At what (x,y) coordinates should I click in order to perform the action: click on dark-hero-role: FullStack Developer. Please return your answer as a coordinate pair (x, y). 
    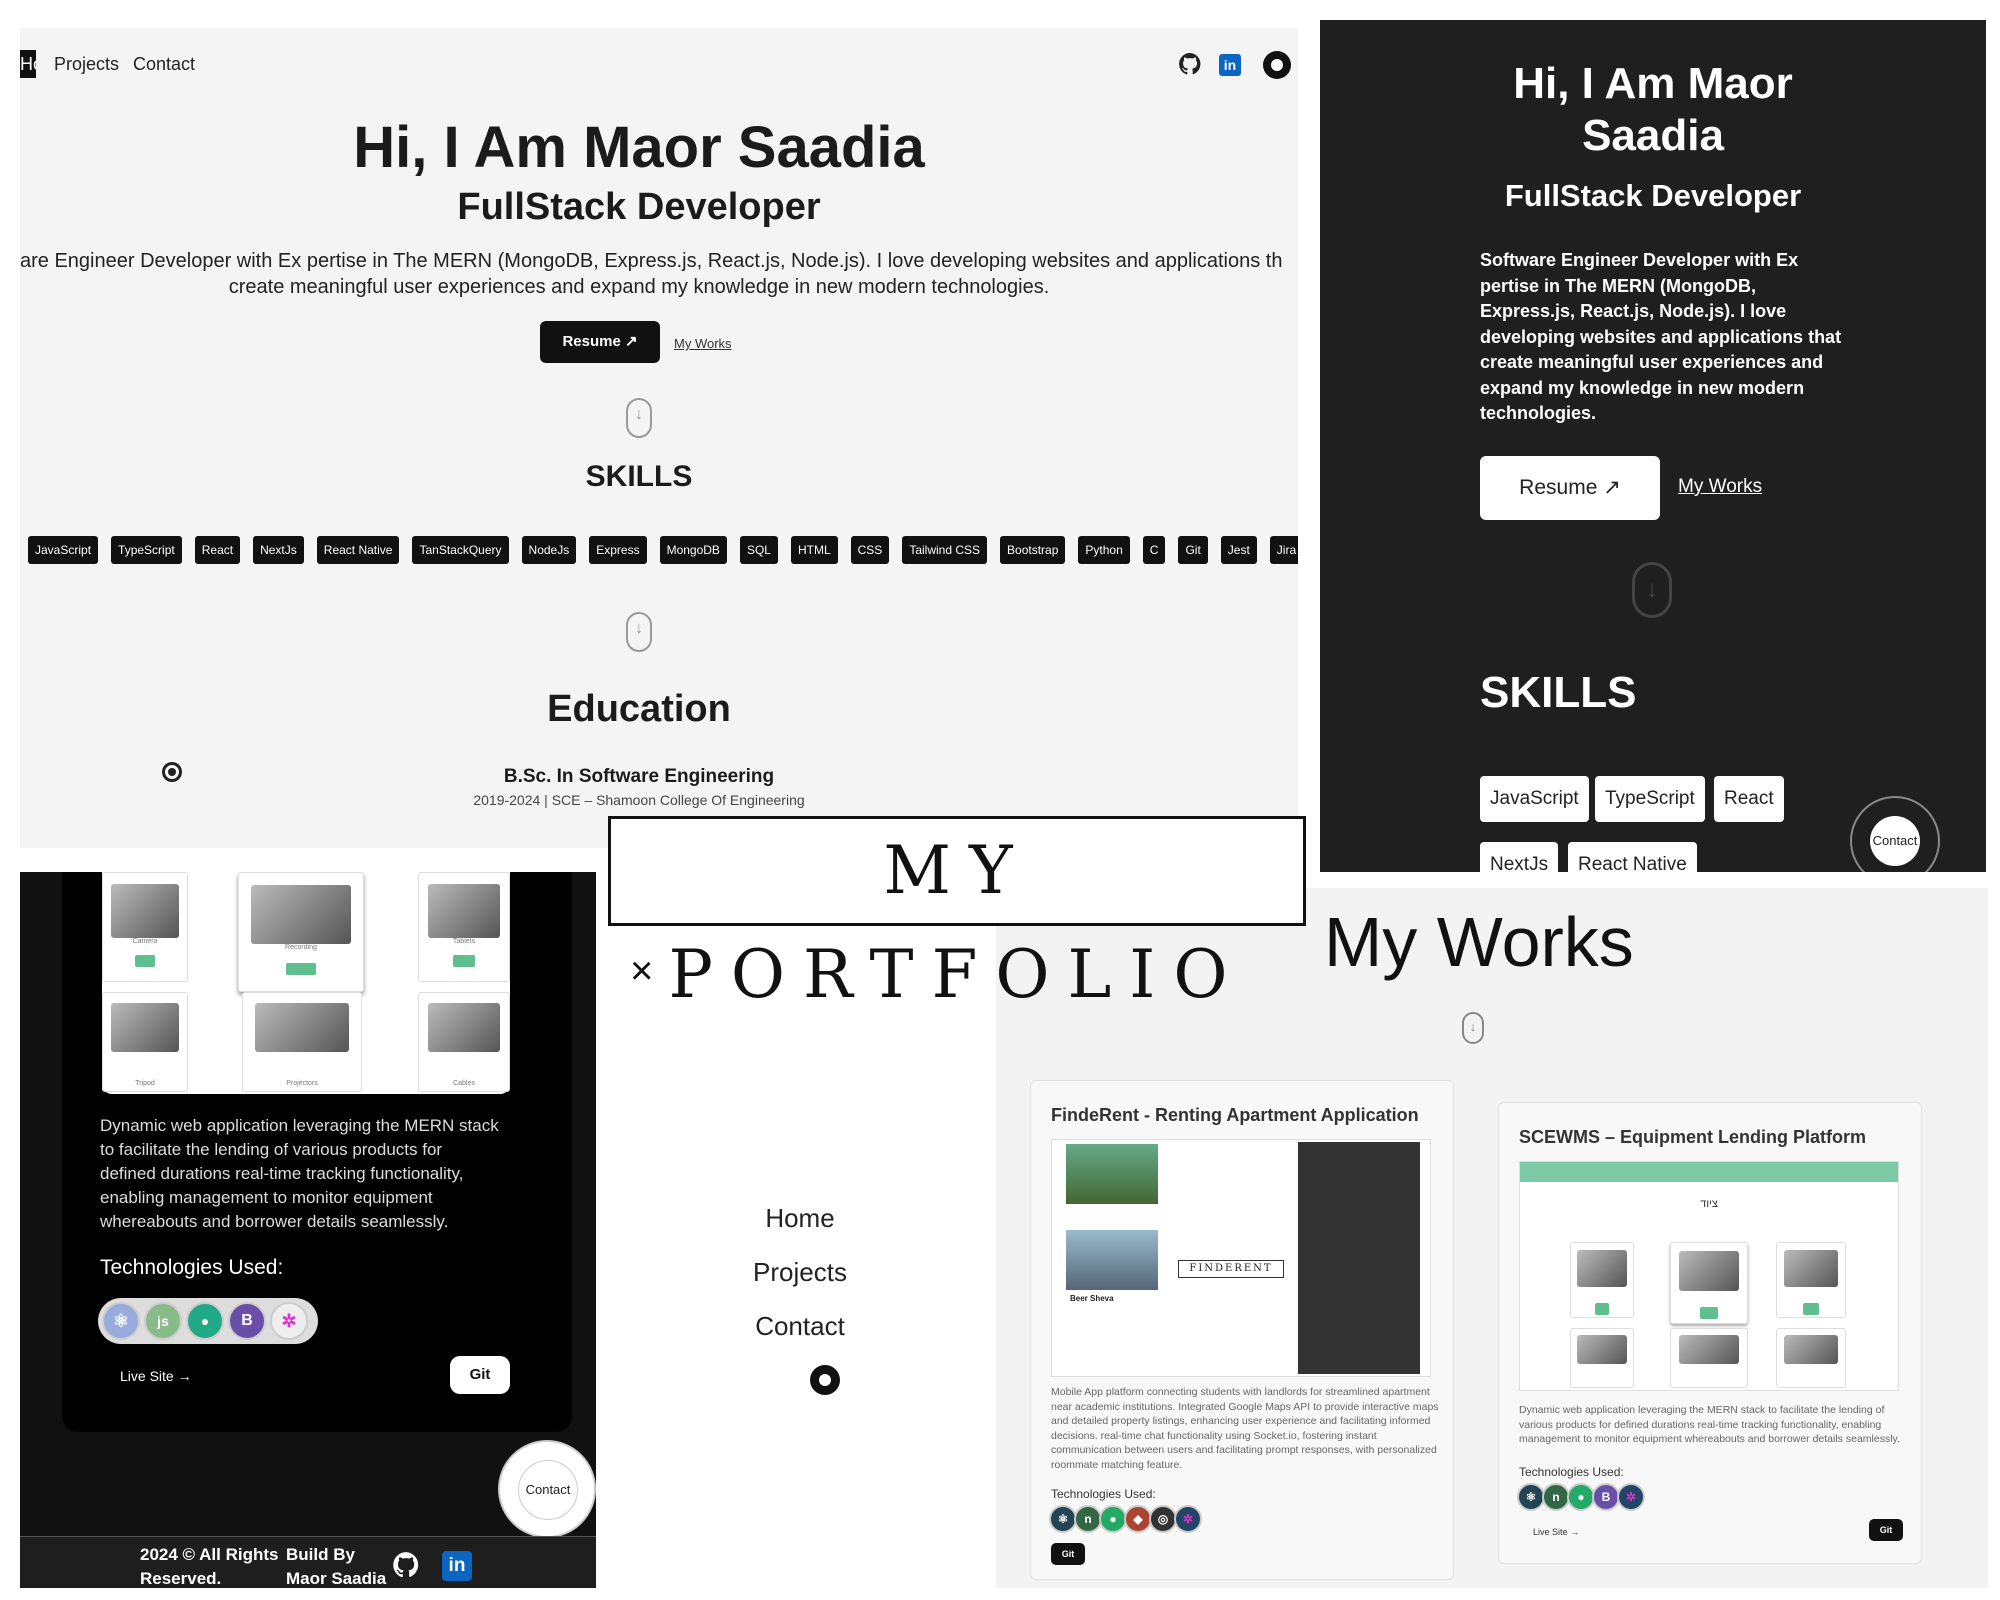
    Looking at the image, I should click on (1653, 195).